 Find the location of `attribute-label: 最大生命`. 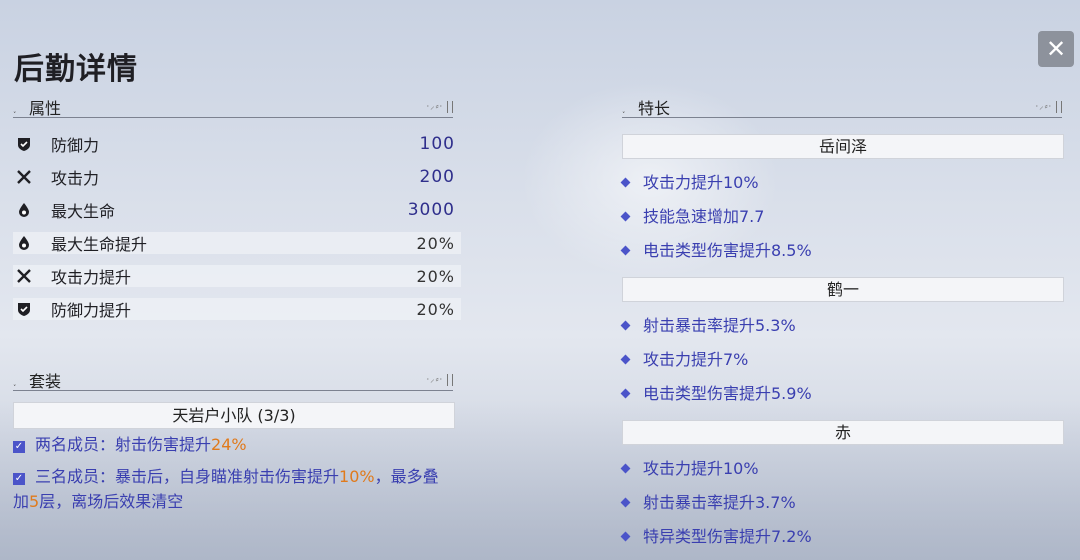

attribute-label: 最大生命 is located at coordinates (83, 211).